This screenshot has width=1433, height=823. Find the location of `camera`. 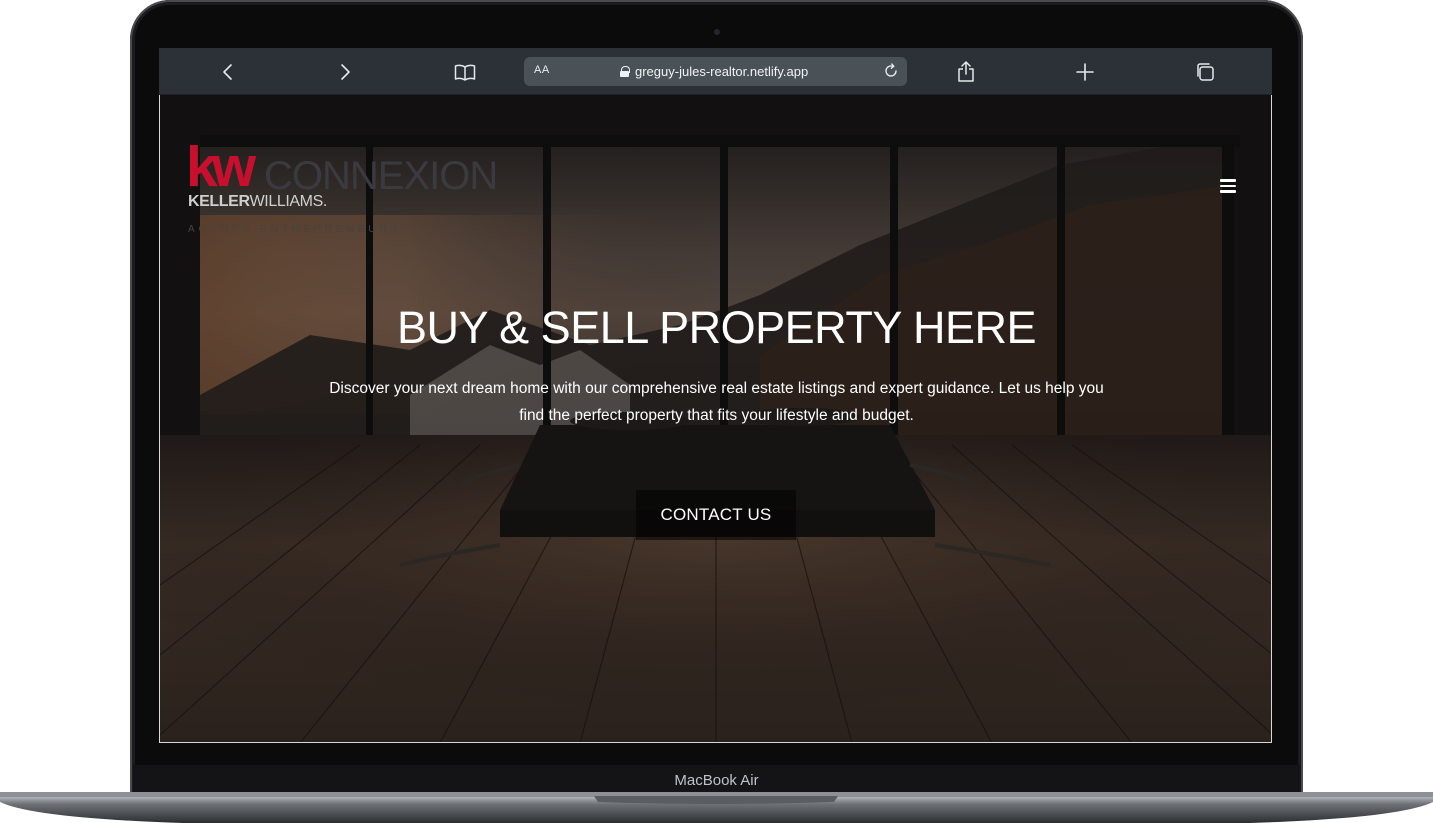

camera is located at coordinates (717, 32).